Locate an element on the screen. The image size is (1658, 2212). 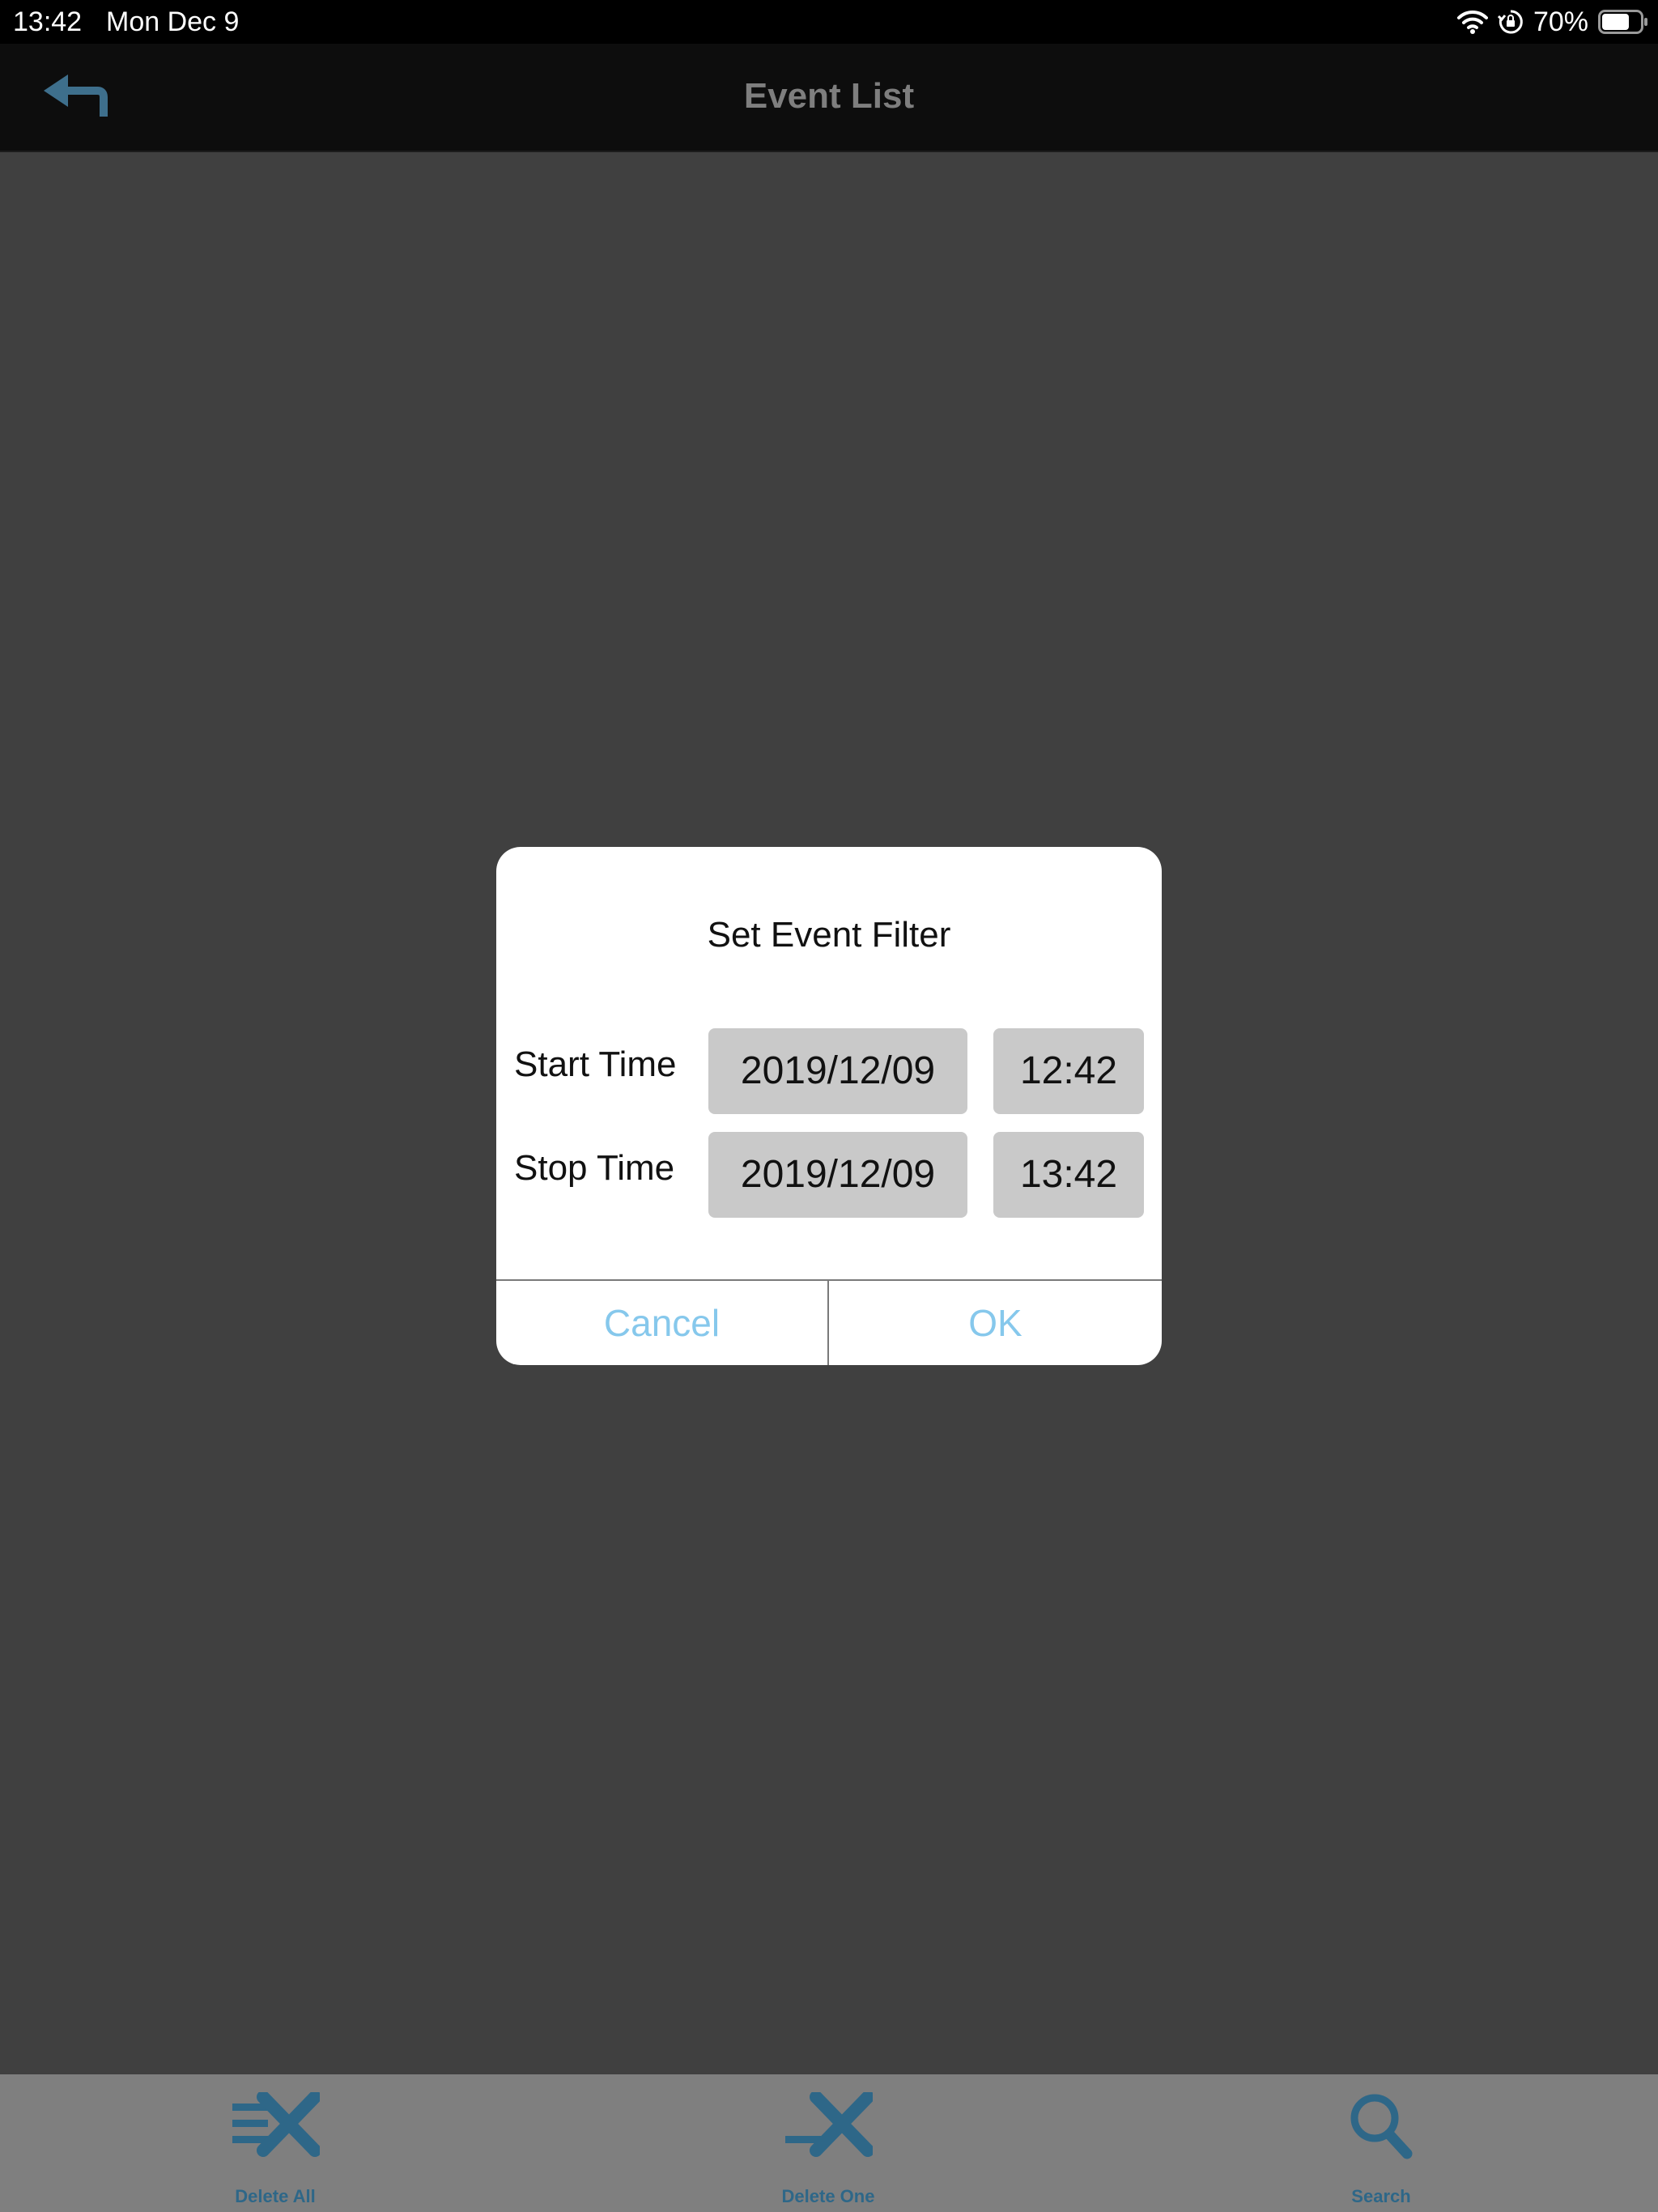
status-icons: 70% is located at coordinates (1552, 22).